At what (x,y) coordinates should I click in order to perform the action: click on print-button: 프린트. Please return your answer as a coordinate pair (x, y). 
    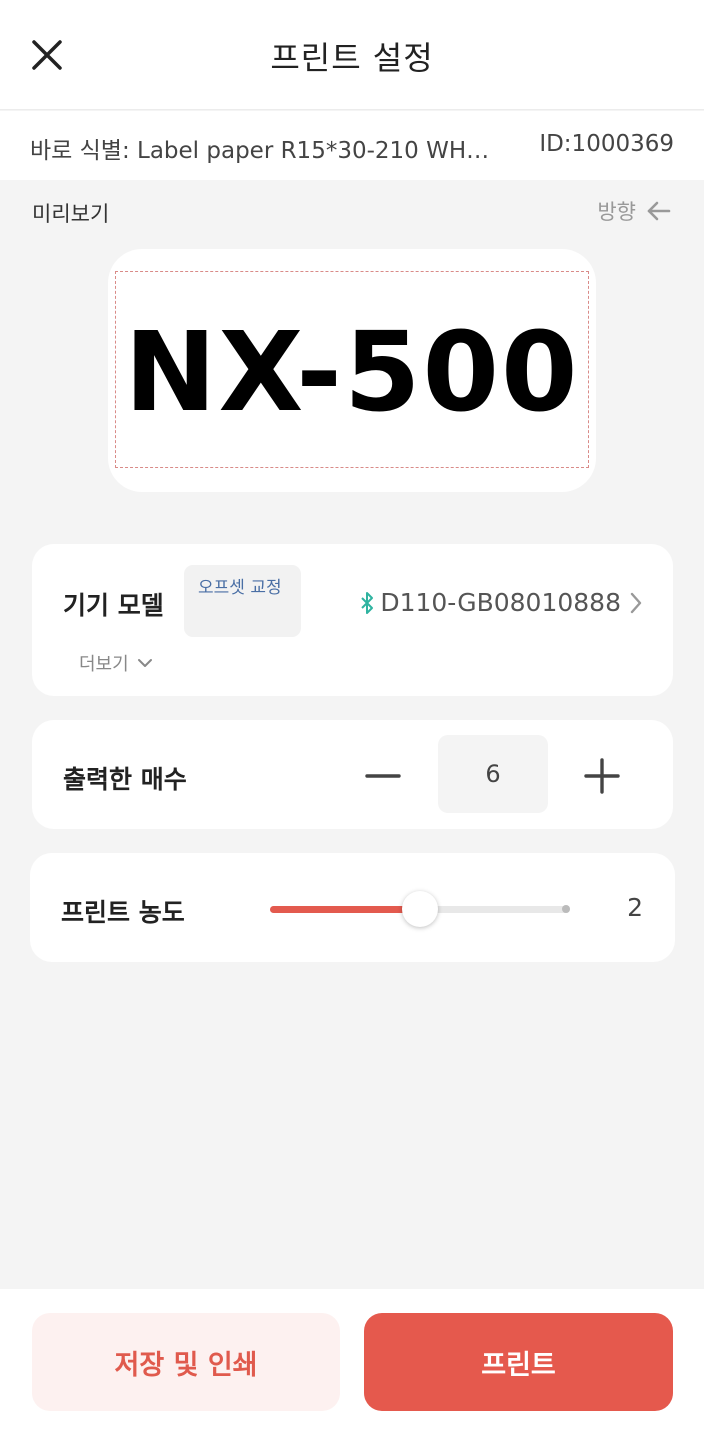
    Looking at the image, I should click on (518, 1362).